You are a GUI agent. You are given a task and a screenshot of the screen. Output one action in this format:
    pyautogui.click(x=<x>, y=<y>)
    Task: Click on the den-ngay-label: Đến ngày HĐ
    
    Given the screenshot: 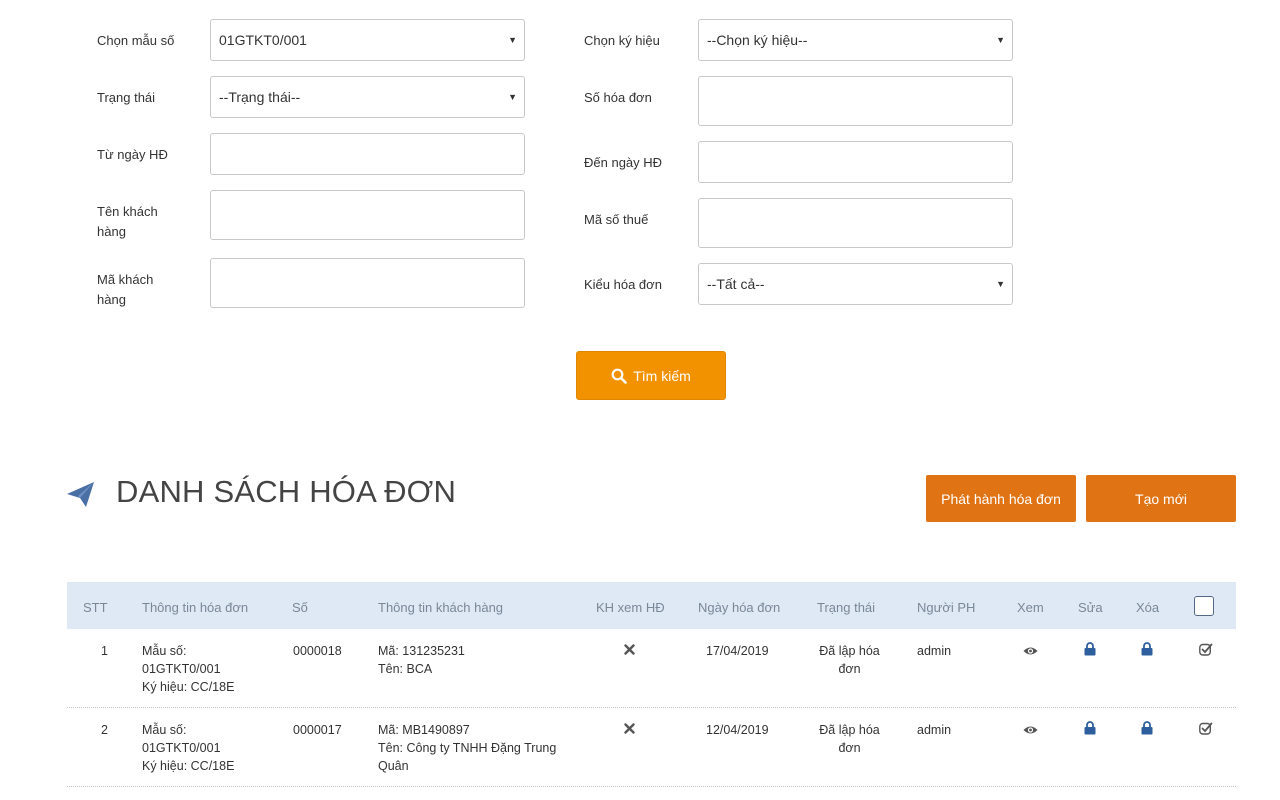 What is the action you would take?
    pyautogui.click(x=623, y=162)
    